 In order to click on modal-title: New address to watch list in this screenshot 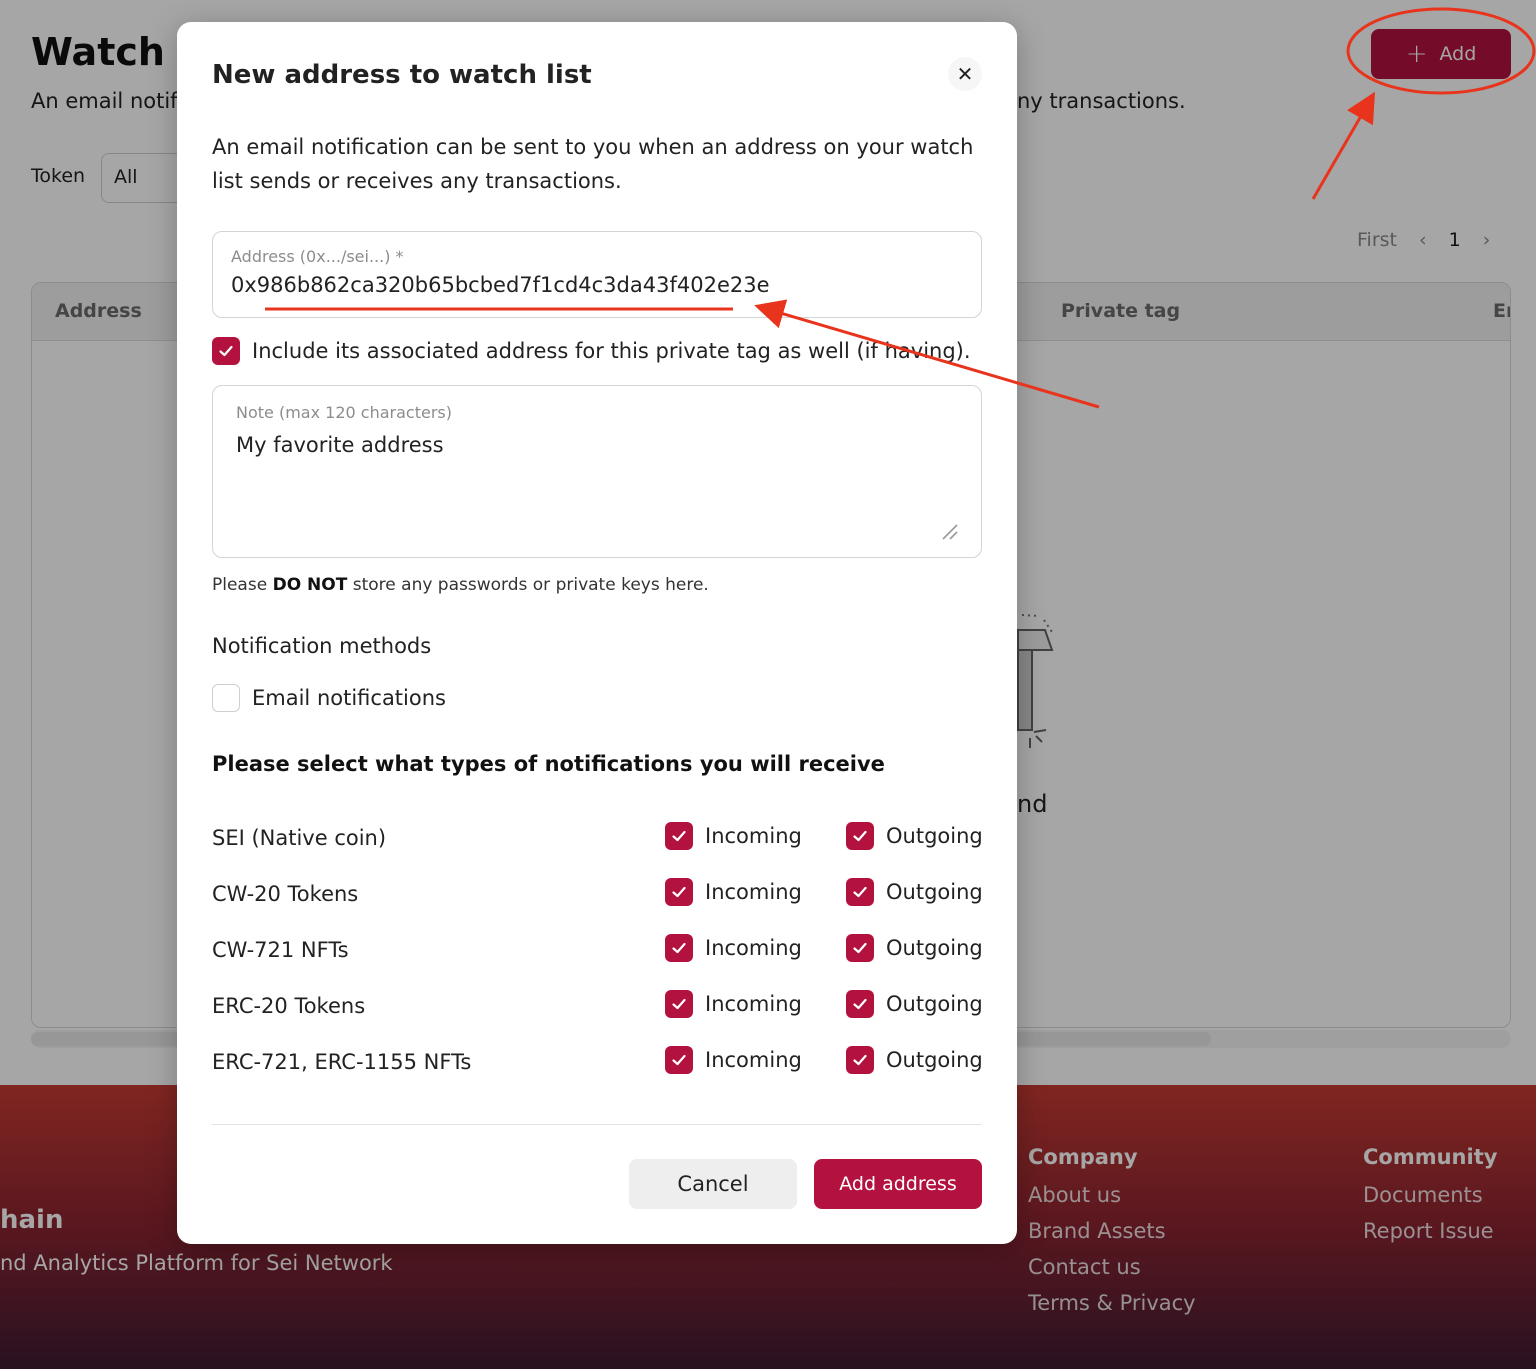, I will do `click(402, 75)`.